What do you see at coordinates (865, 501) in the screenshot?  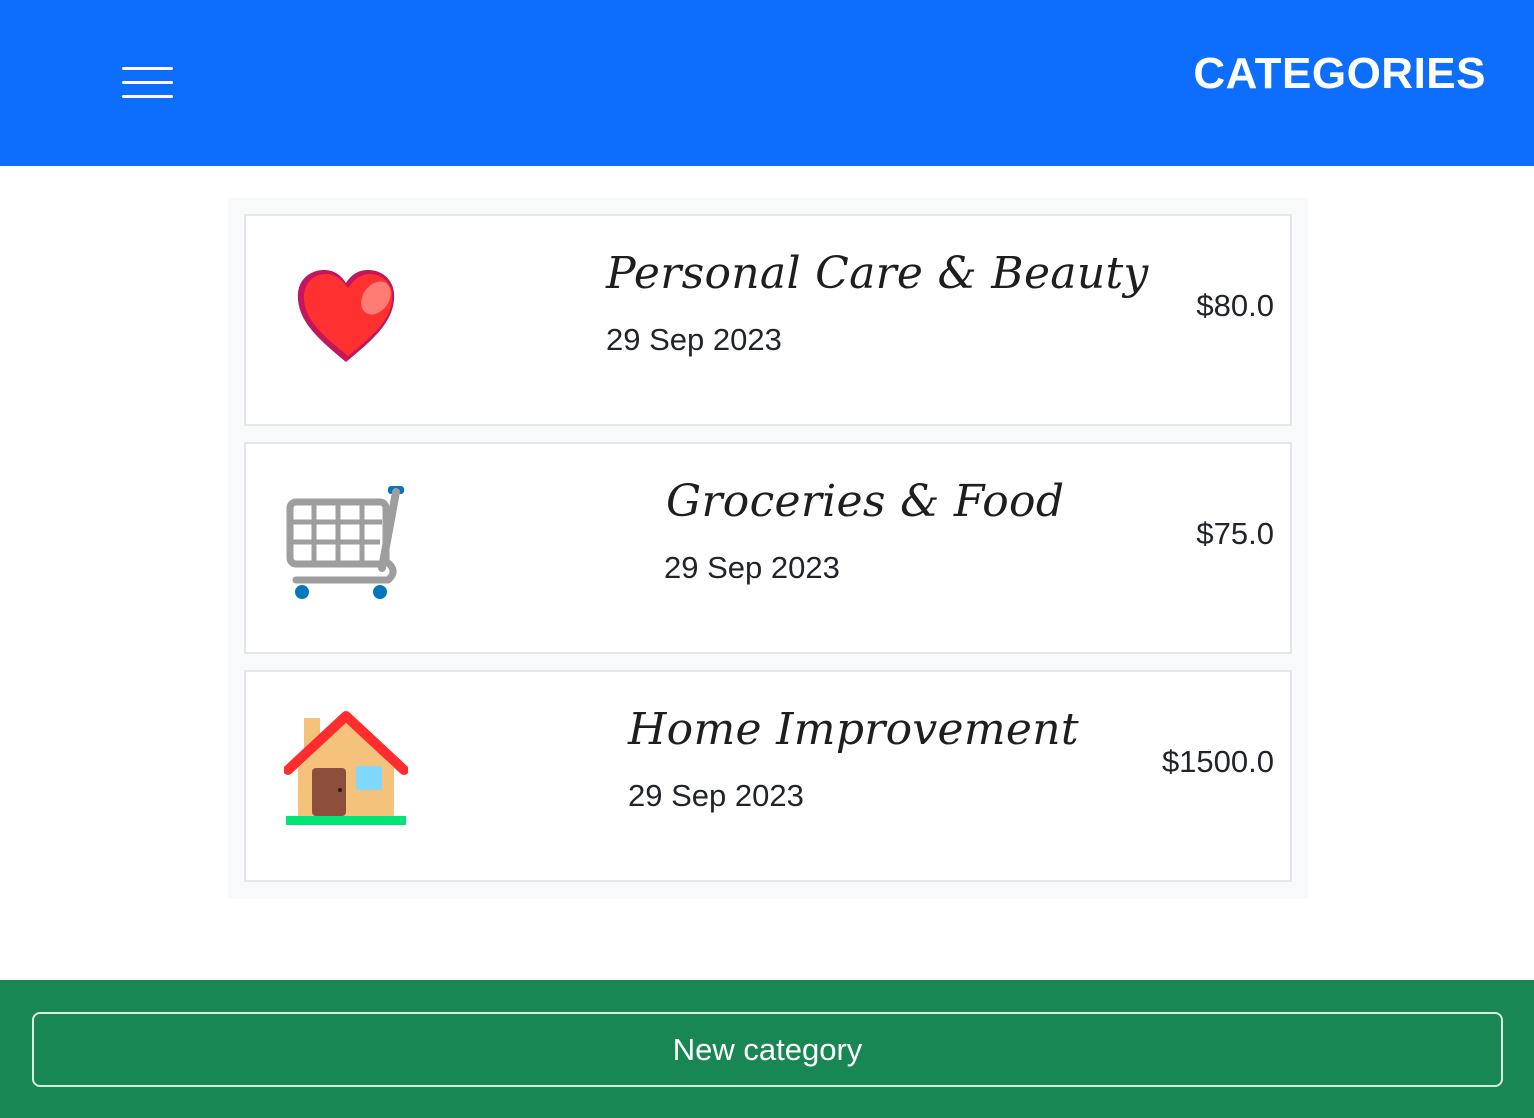 I see `category-name: Groceries & Food` at bounding box center [865, 501].